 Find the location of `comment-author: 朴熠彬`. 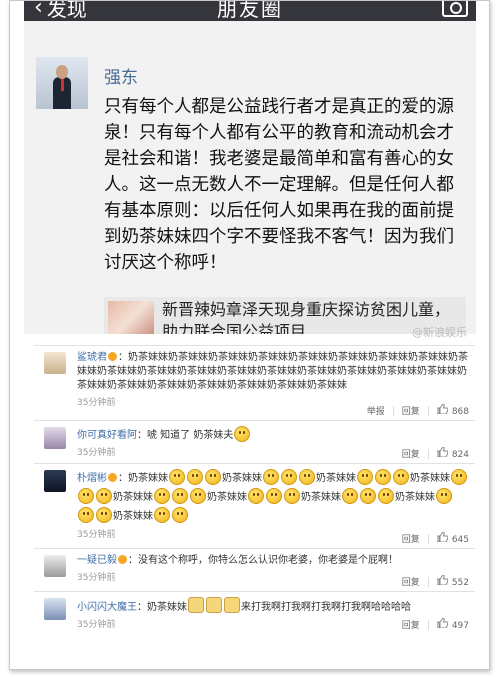

comment-author: 朴熠彬 is located at coordinates (92, 478).